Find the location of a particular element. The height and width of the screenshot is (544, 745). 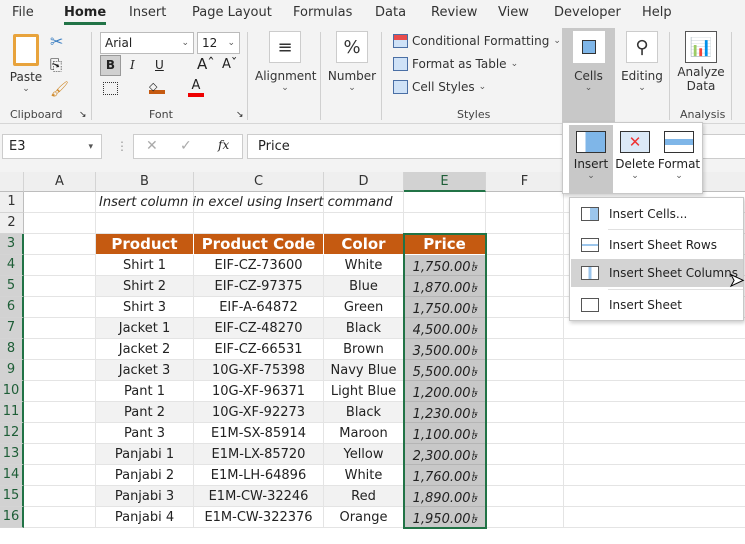

price-cell: 4,500.00৳ is located at coordinates (445, 328).